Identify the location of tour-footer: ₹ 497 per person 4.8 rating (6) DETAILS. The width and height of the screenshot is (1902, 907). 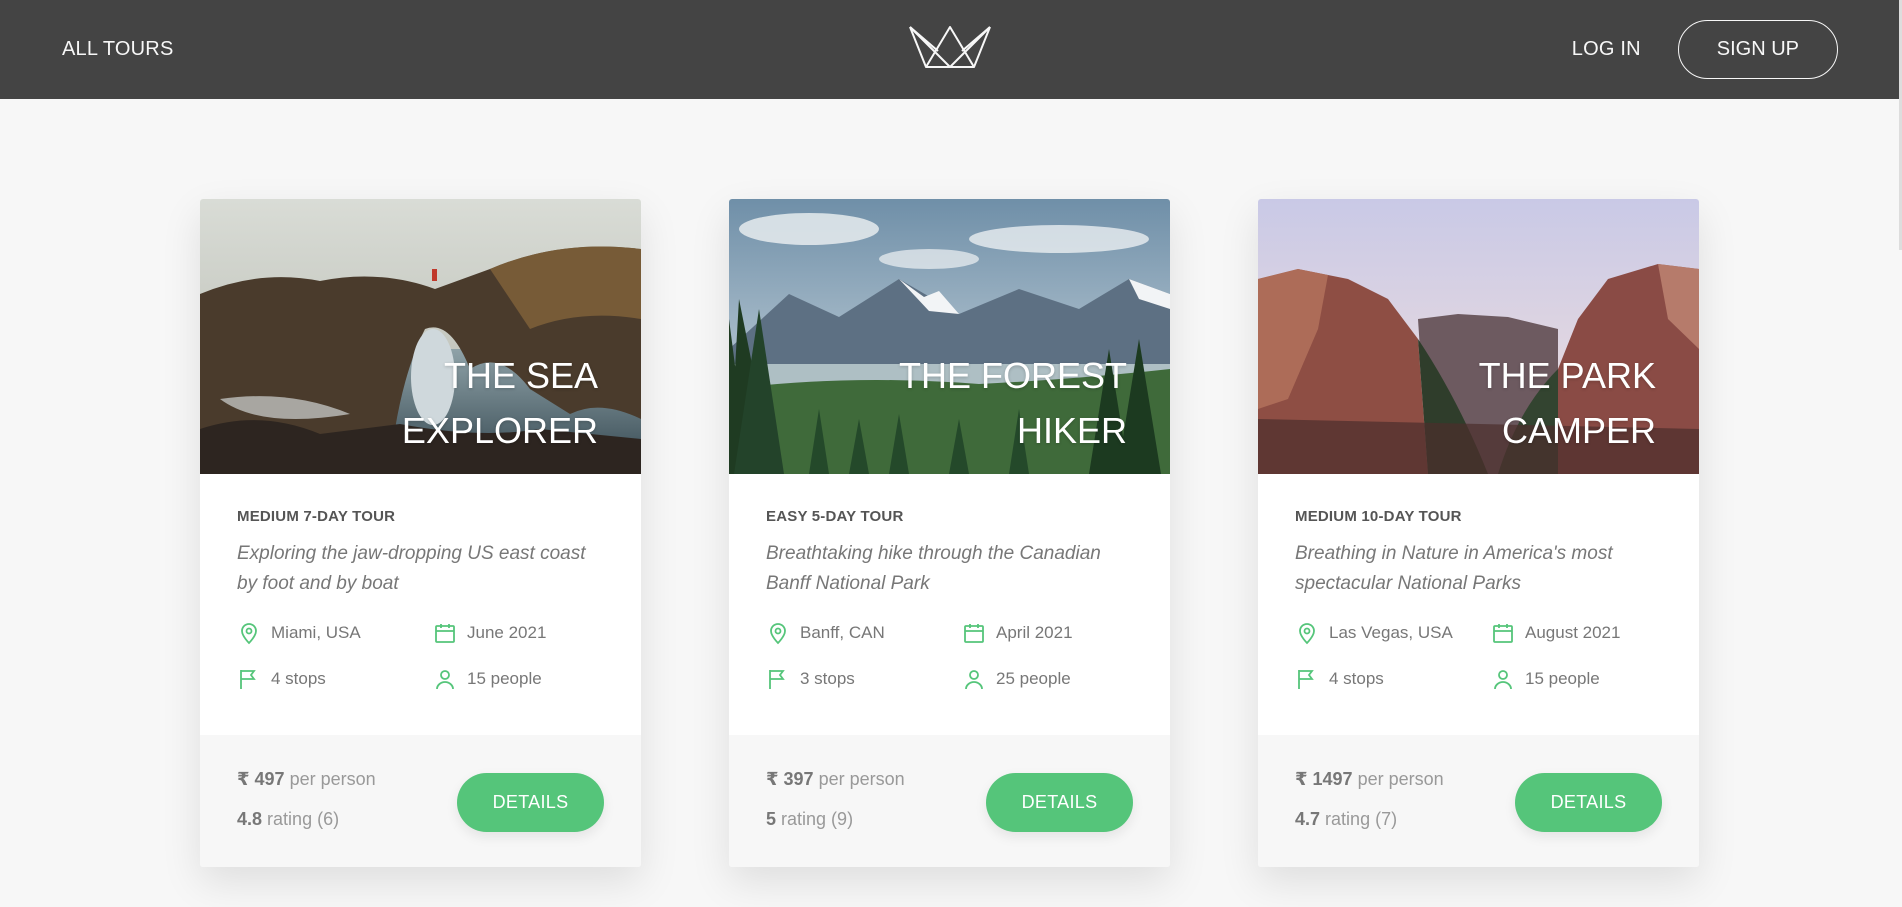
(420, 801).